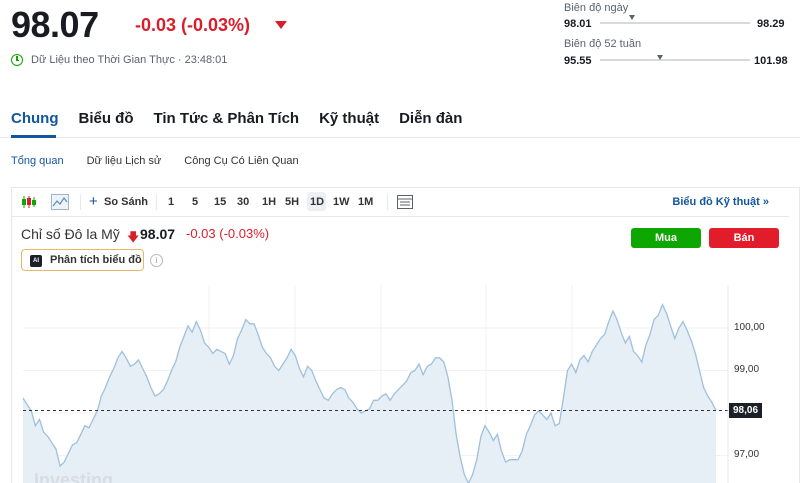 The width and height of the screenshot is (800, 483). What do you see at coordinates (745, 410) in the screenshot?
I see `last-value-badge: 98,06` at bounding box center [745, 410].